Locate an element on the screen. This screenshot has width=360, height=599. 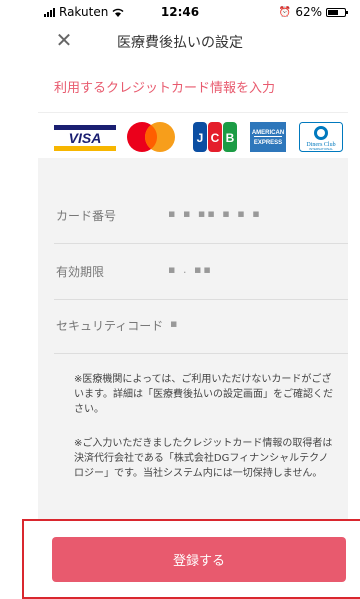
page-title: 医療費後払いの設定 is located at coordinates (180, 43).